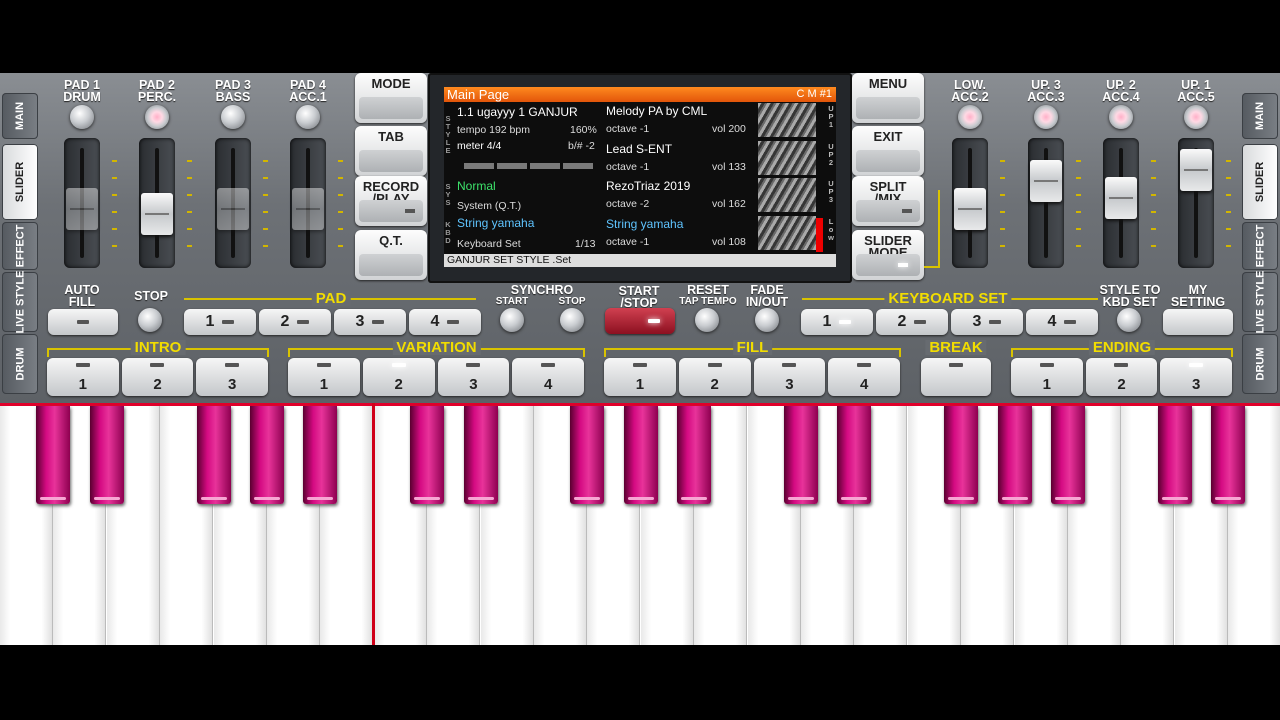 This screenshot has width=1280, height=720. I want to click on side-tab-left-effect: EFFECT, so click(20, 246).